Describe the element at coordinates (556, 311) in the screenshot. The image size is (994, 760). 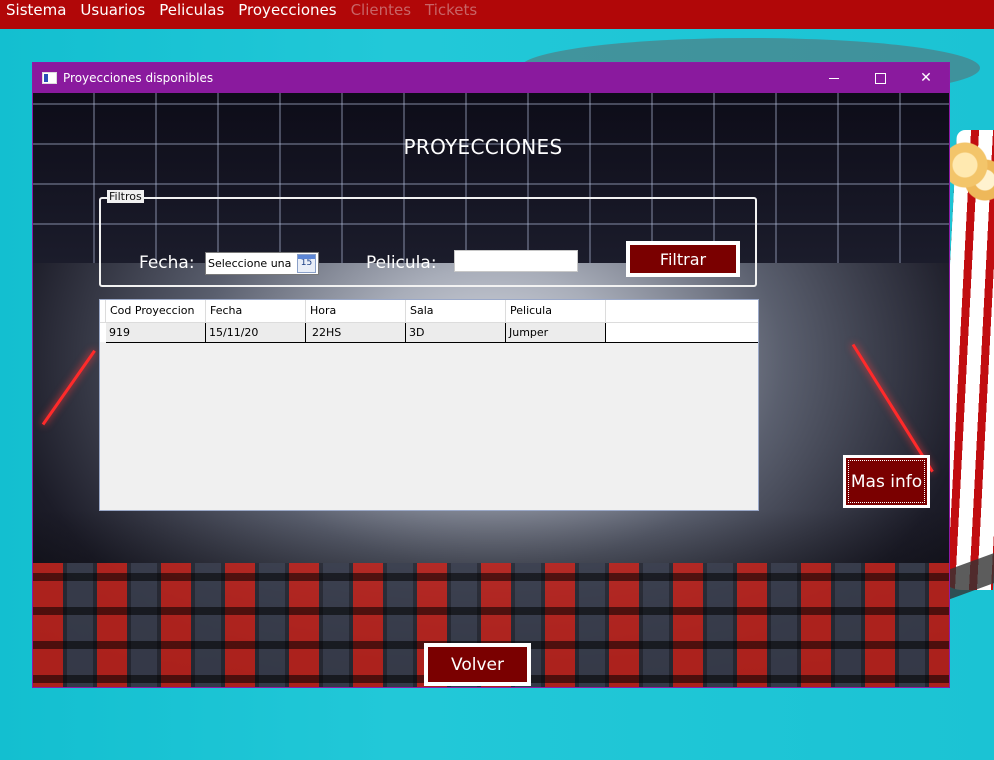
I see `column-header-pelicula: Pelicula` at that location.